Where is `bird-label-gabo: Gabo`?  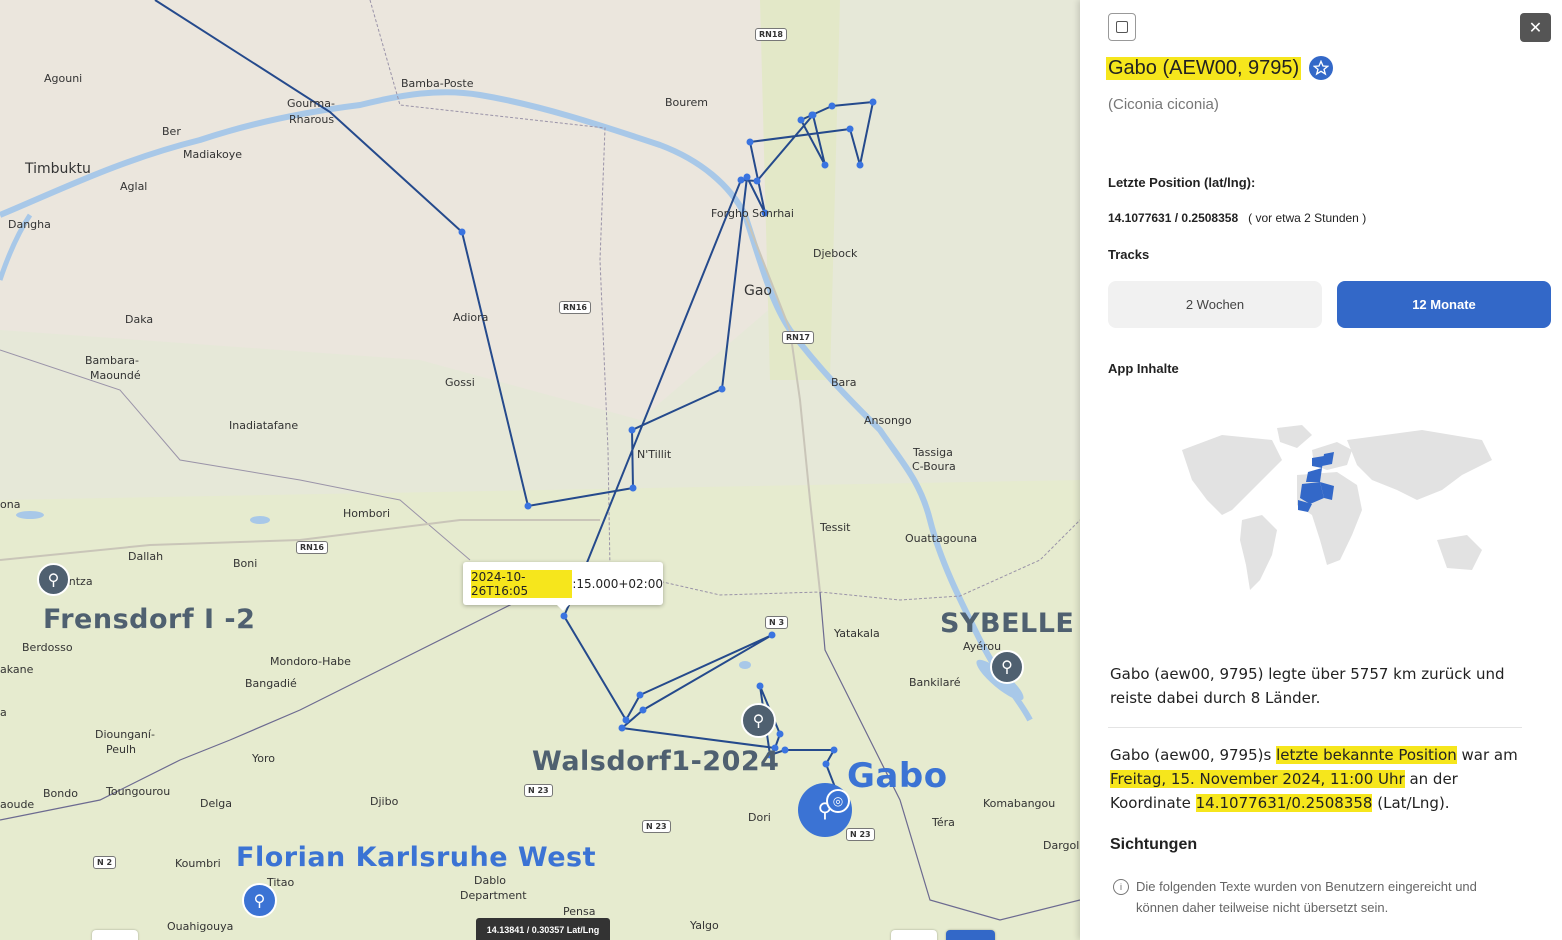
bird-label-gabo: Gabo is located at coordinates (897, 776).